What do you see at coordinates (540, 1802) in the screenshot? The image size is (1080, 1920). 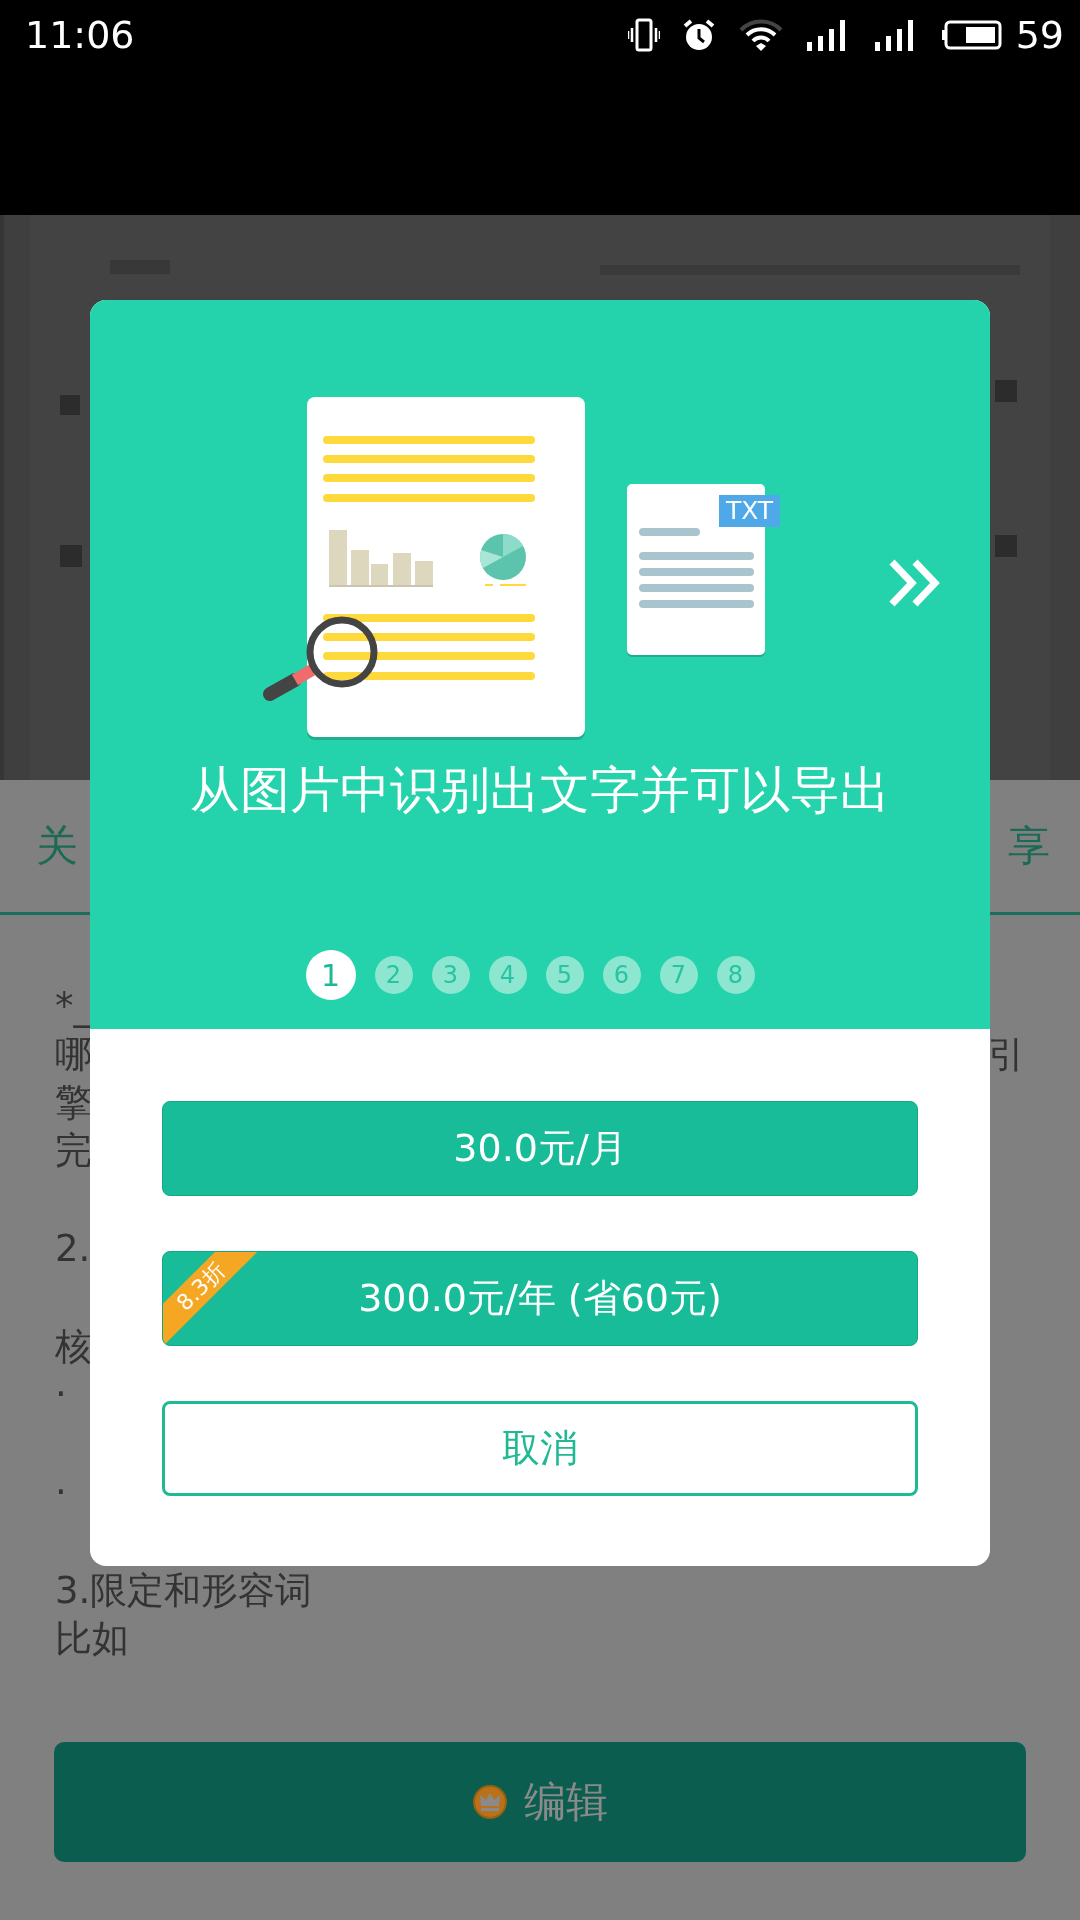 I see `edit-button: 编辑` at bounding box center [540, 1802].